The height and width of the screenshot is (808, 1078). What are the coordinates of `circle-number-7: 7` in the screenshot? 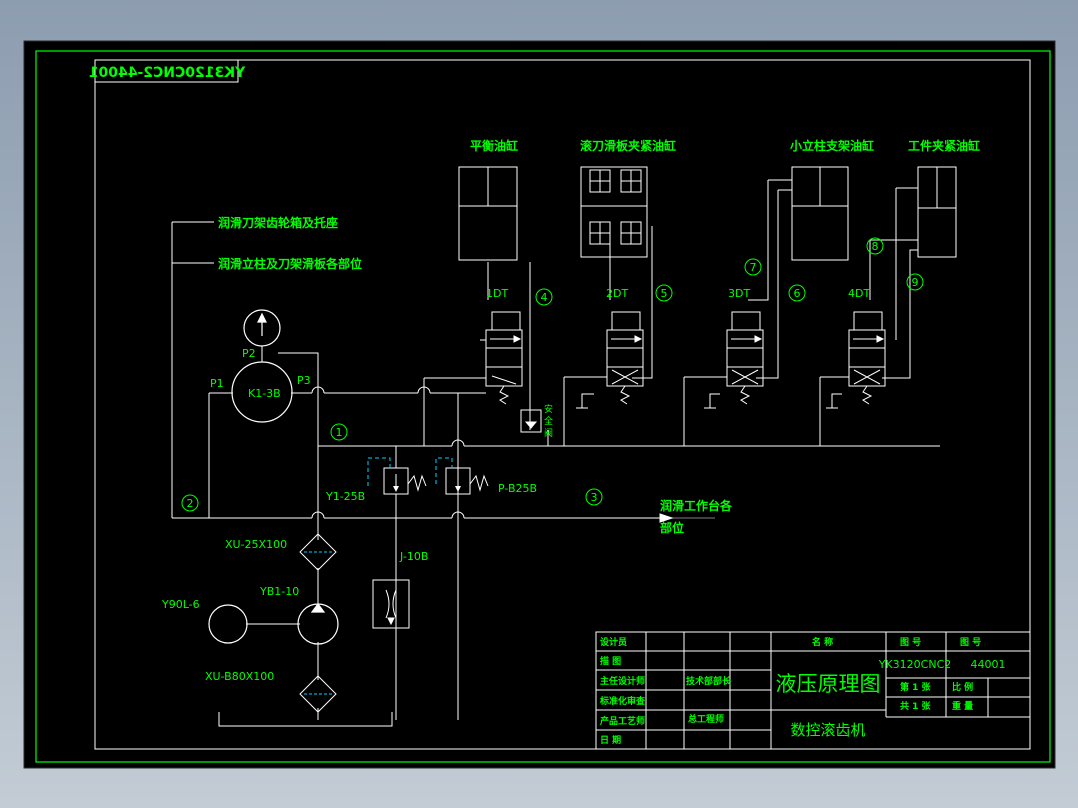 It's located at (753, 267).